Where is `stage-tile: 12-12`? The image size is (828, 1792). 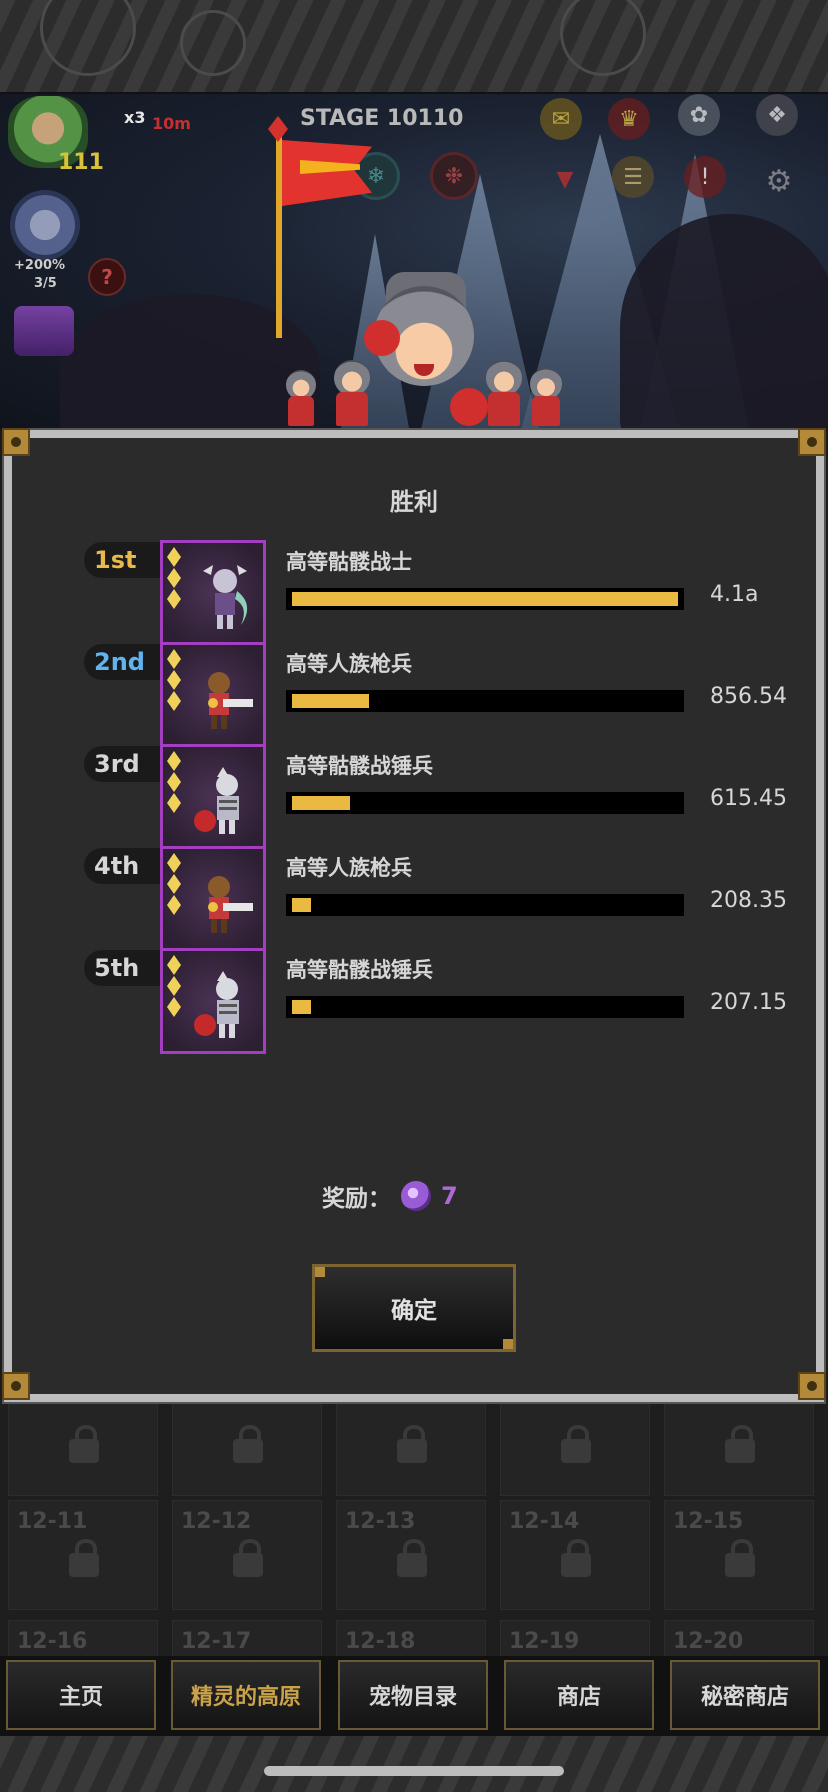
stage-tile: 12-12 is located at coordinates (247, 1555).